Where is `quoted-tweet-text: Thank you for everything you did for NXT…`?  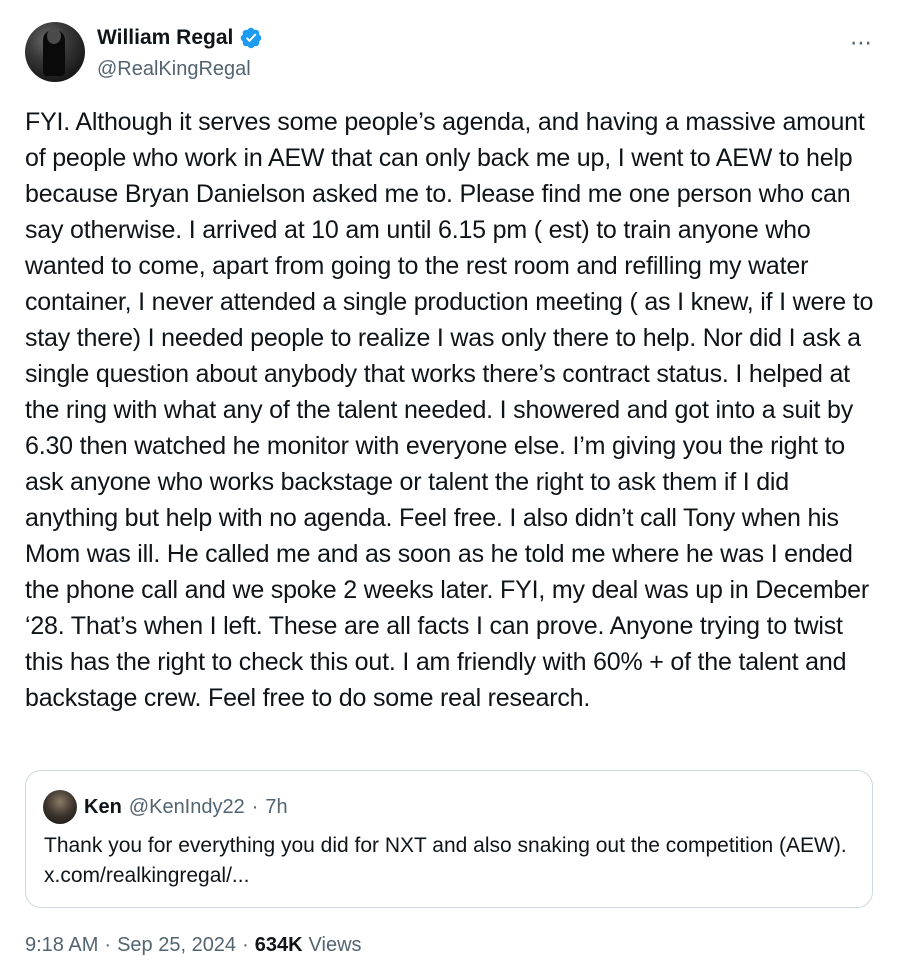
quoted-tweet-text: Thank you for everything you did for NXT… is located at coordinates (445, 860).